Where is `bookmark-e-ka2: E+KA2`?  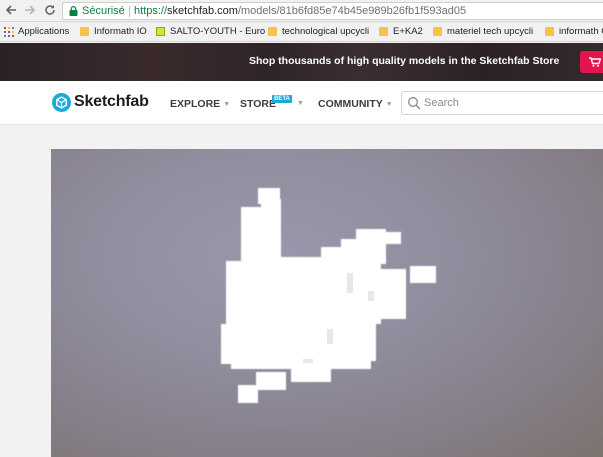 bookmark-e-ka2: E+KA2 is located at coordinates (406, 31).